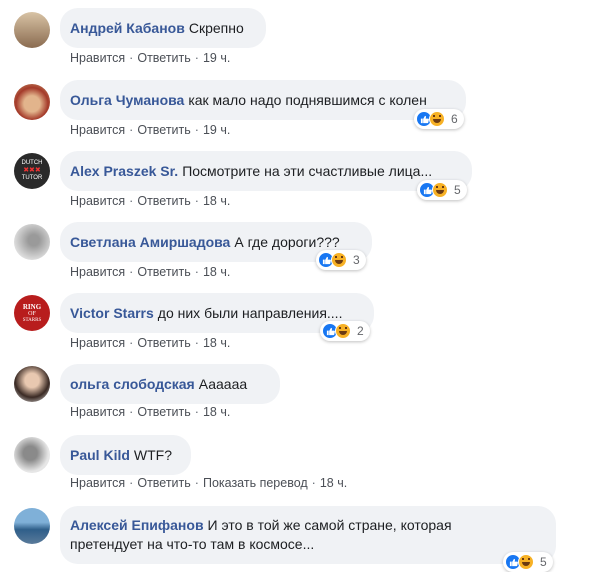 The image size is (600, 572). Describe the element at coordinates (329, 525) in the screenshot. I see `comment-text: И это в той же самой стране, которая` at that location.